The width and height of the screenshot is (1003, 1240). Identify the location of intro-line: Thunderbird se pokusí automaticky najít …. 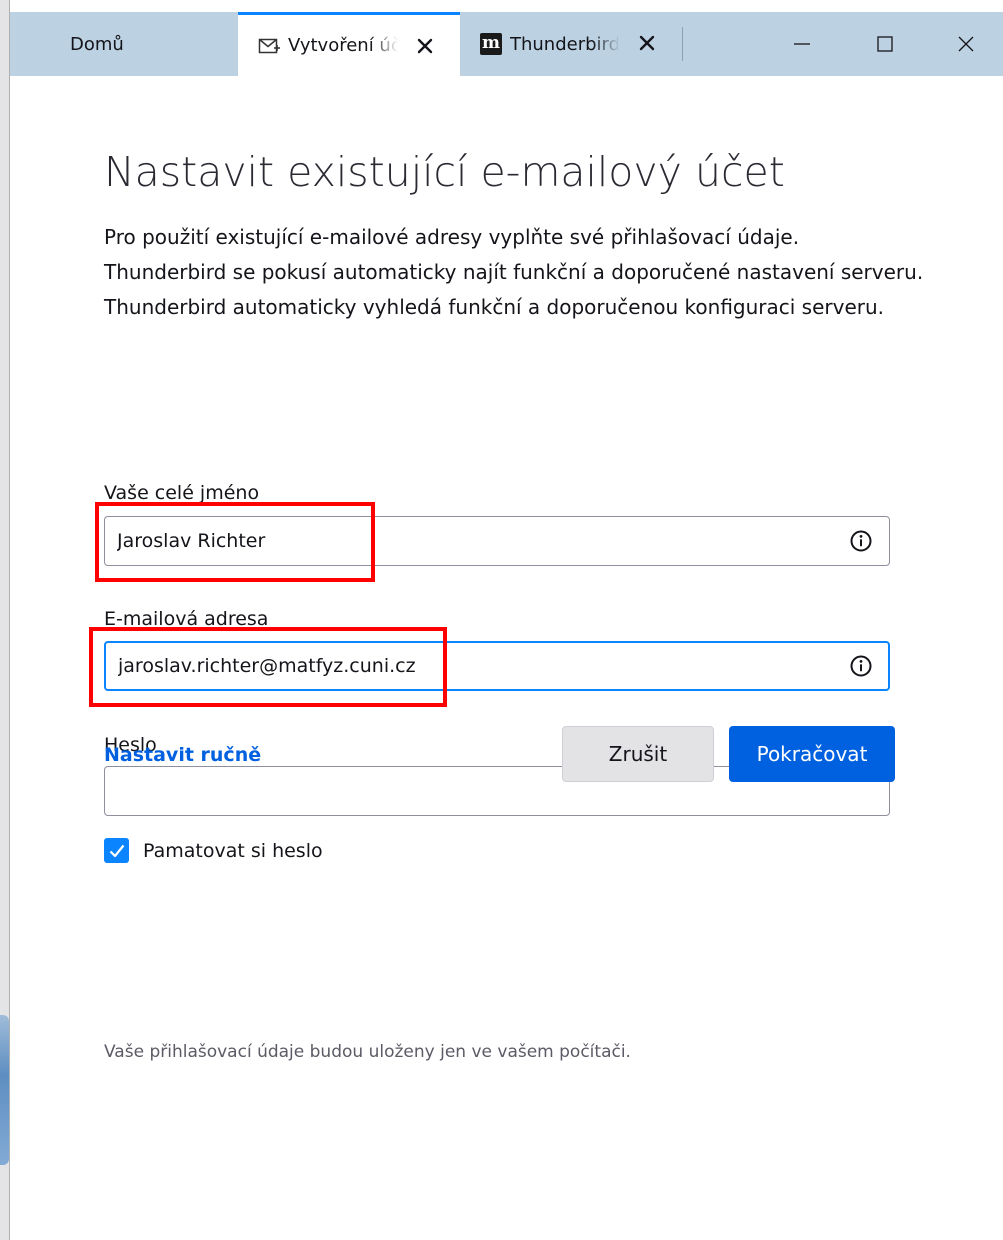
(514, 272).